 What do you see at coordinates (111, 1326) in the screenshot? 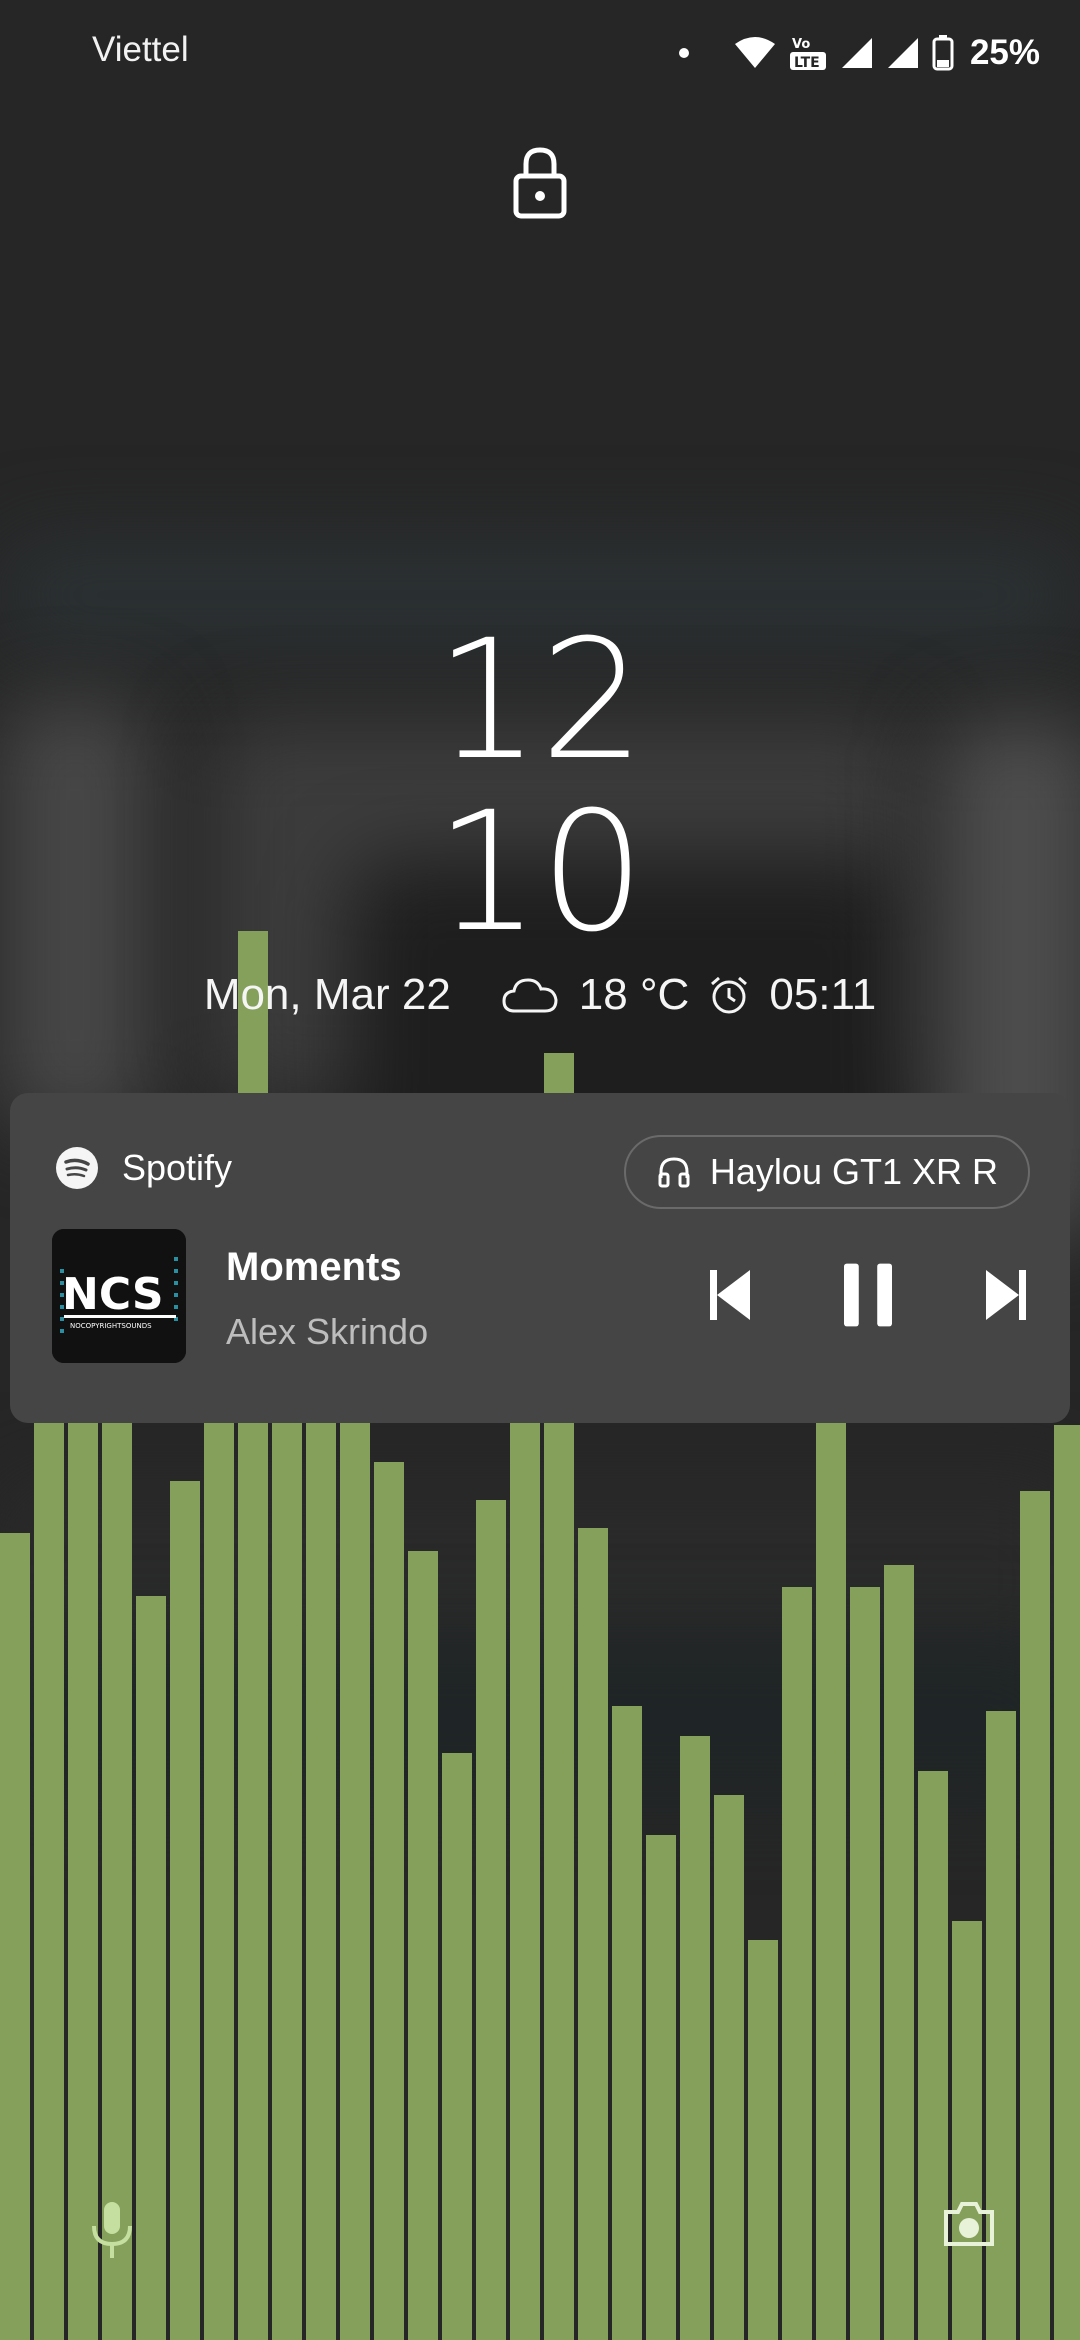
I see `album-art-subtext: NOCOPYRIGHTSOUNDS` at bounding box center [111, 1326].